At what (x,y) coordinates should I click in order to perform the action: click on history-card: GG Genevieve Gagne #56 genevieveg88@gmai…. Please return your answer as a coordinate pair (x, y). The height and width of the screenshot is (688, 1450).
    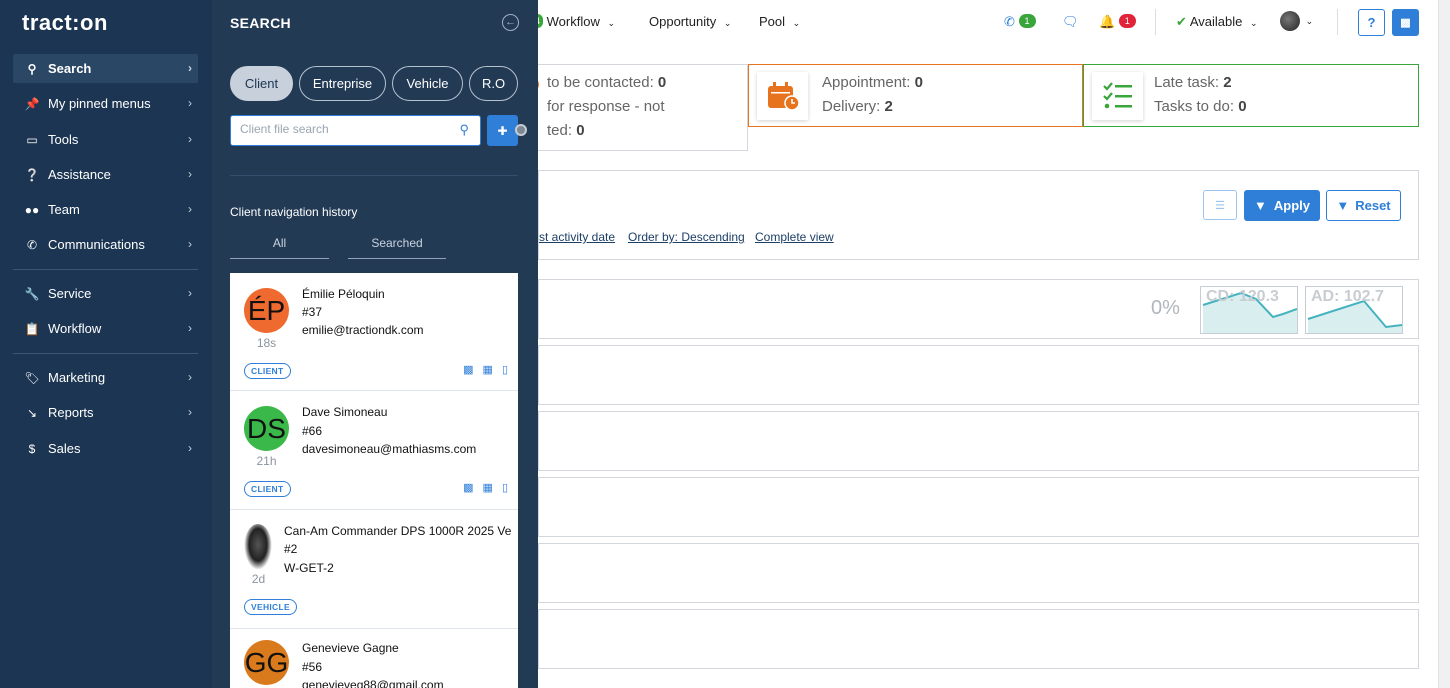
    Looking at the image, I should click on (374, 658).